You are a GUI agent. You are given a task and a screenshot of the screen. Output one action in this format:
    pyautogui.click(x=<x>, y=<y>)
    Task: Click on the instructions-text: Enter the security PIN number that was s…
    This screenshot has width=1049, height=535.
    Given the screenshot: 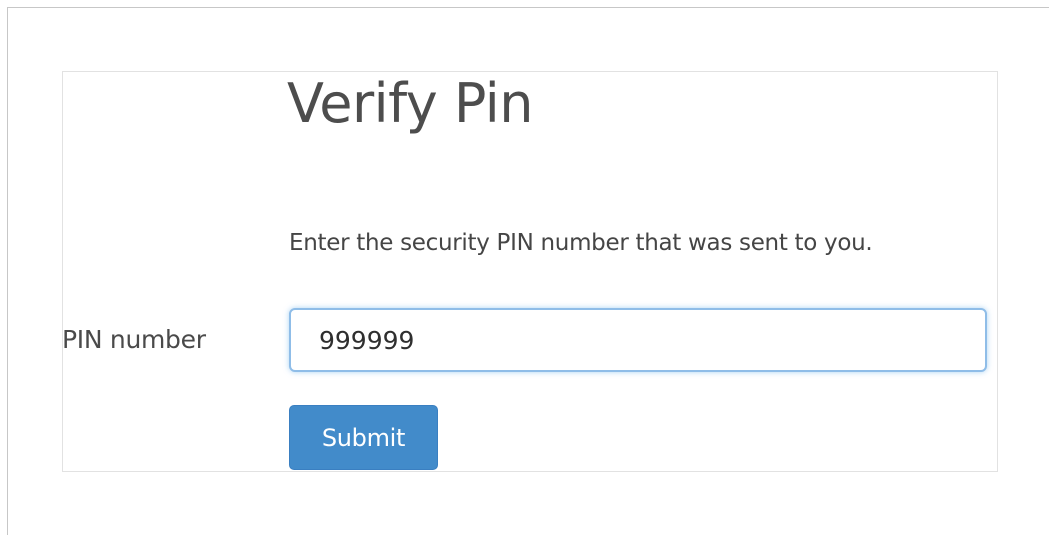 What is the action you would take?
    pyautogui.click(x=581, y=243)
    